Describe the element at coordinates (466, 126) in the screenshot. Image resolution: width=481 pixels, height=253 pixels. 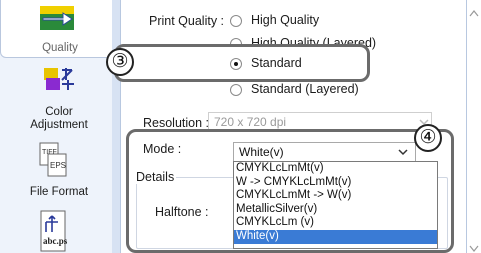
I see `panel-right-border` at that location.